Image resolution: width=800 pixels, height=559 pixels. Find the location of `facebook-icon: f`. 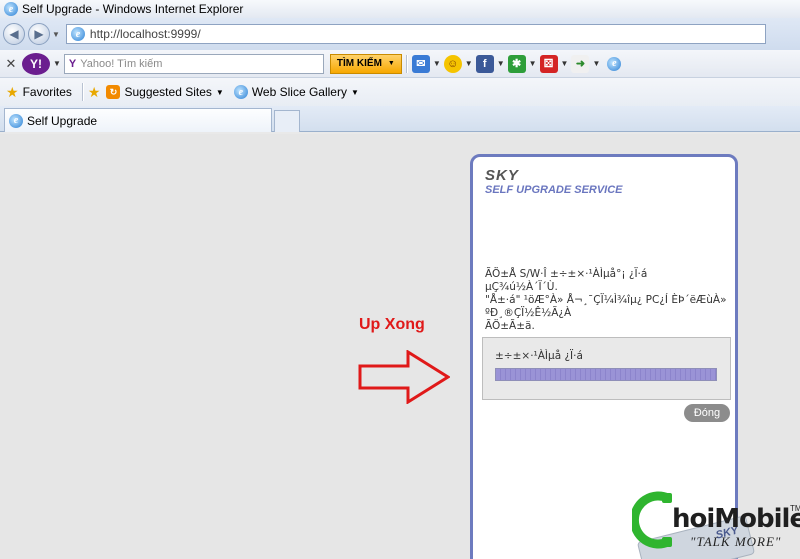

facebook-icon: f is located at coordinates (484, 63).